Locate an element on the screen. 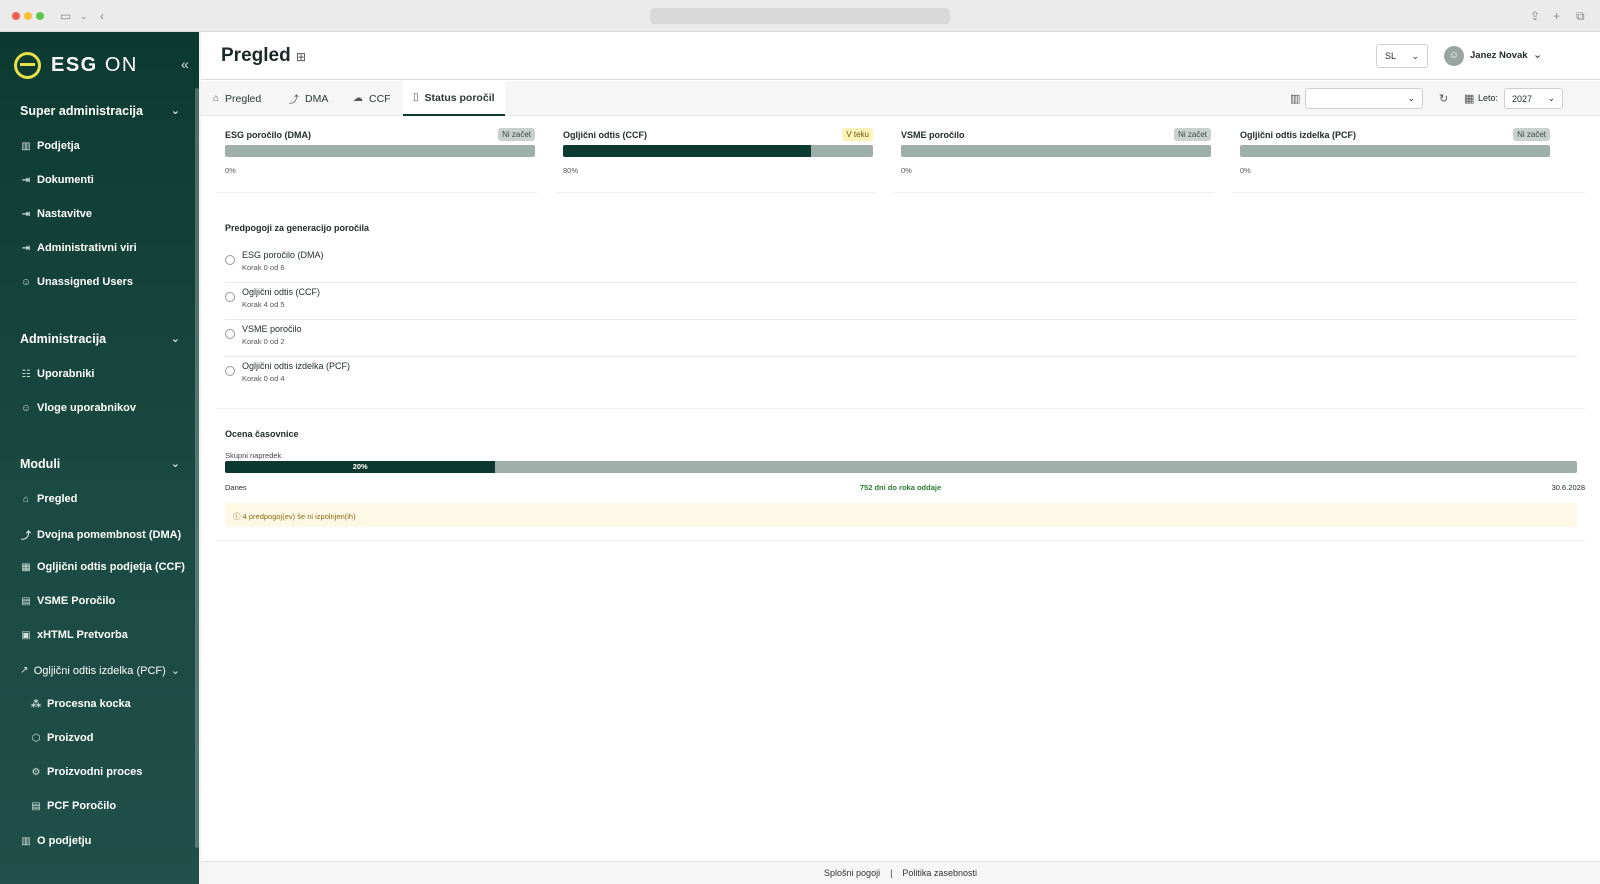  brand-name: ESG ON is located at coordinates (94, 64).